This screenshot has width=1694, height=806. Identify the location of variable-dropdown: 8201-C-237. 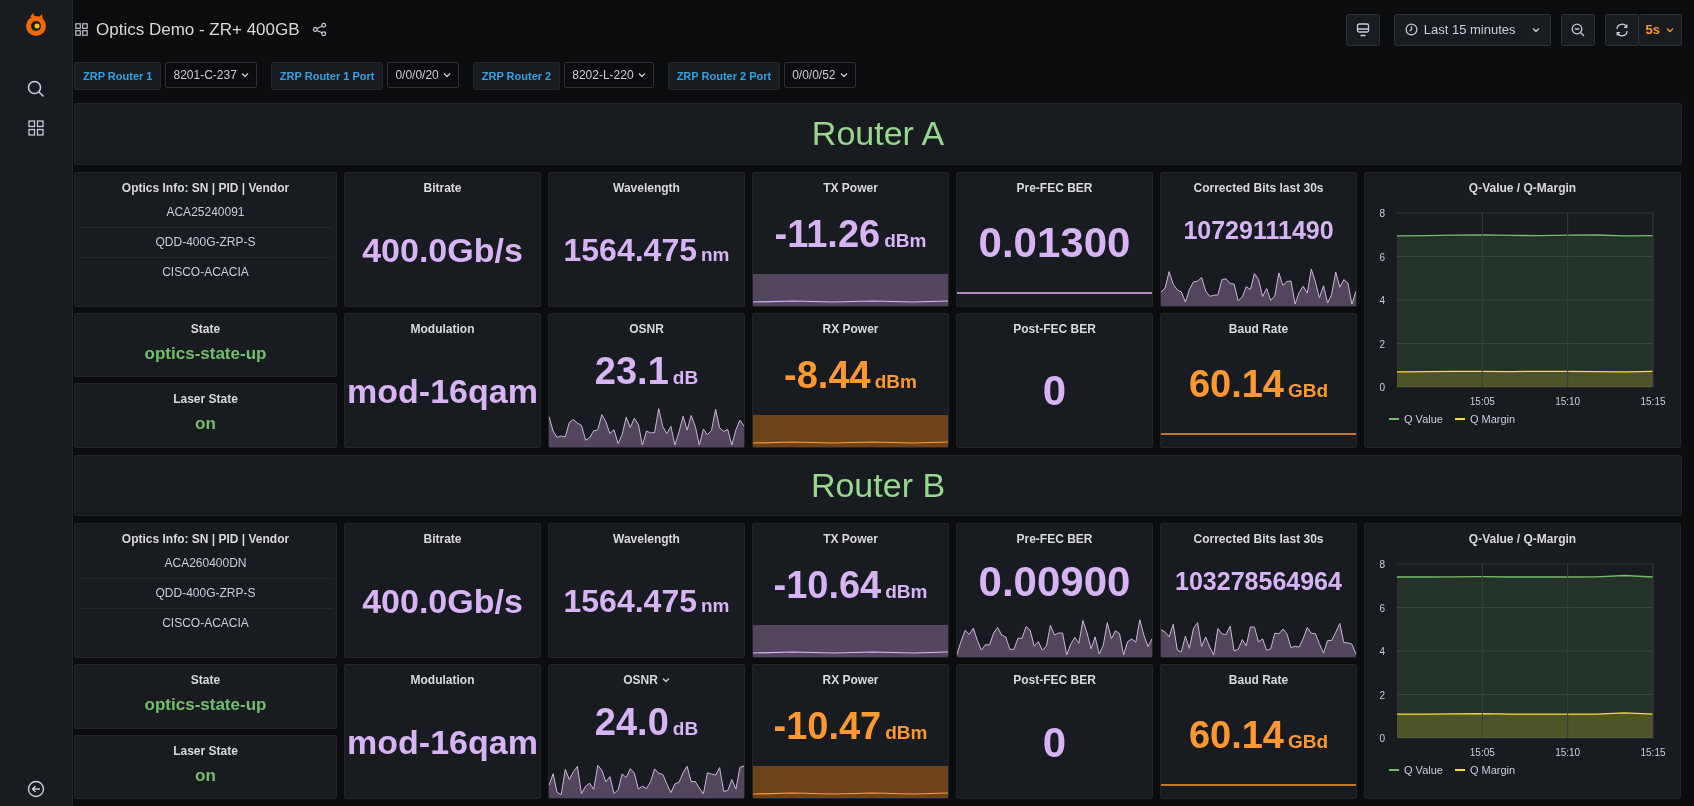
(211, 75).